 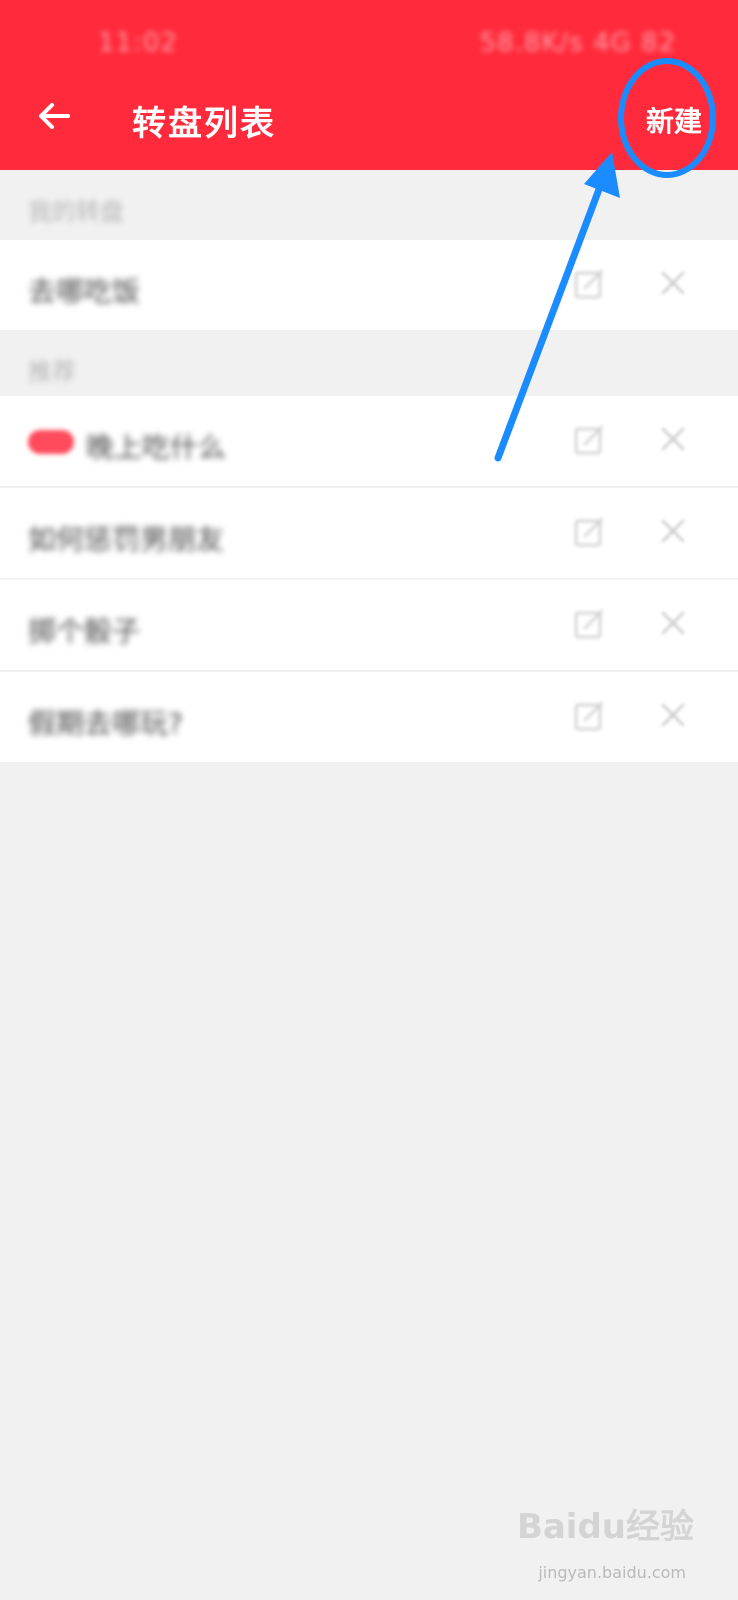 I want to click on section-header-my-wheels: 我的转盘, so click(x=369, y=207).